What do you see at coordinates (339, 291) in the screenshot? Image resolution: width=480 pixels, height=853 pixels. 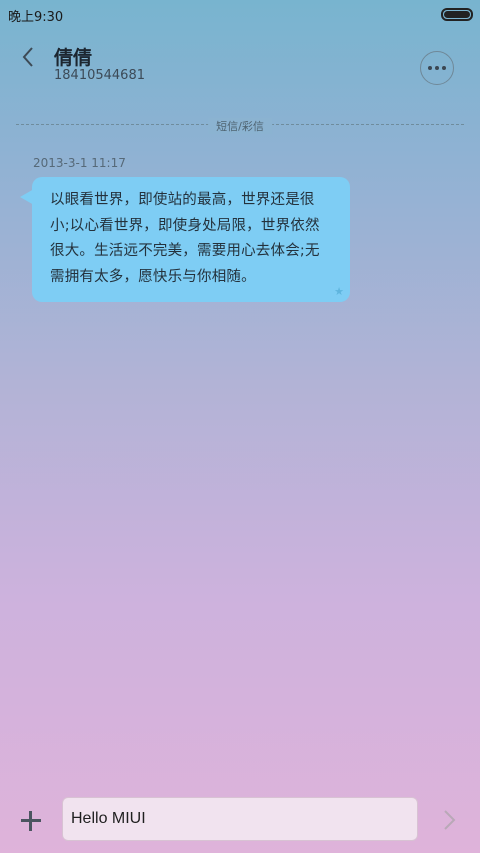 I see `star-icon: ★` at bounding box center [339, 291].